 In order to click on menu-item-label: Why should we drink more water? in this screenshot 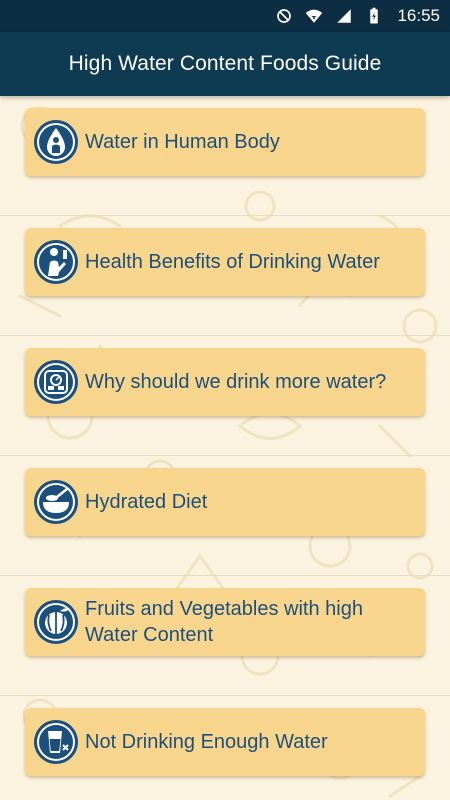, I will do `click(236, 382)`.